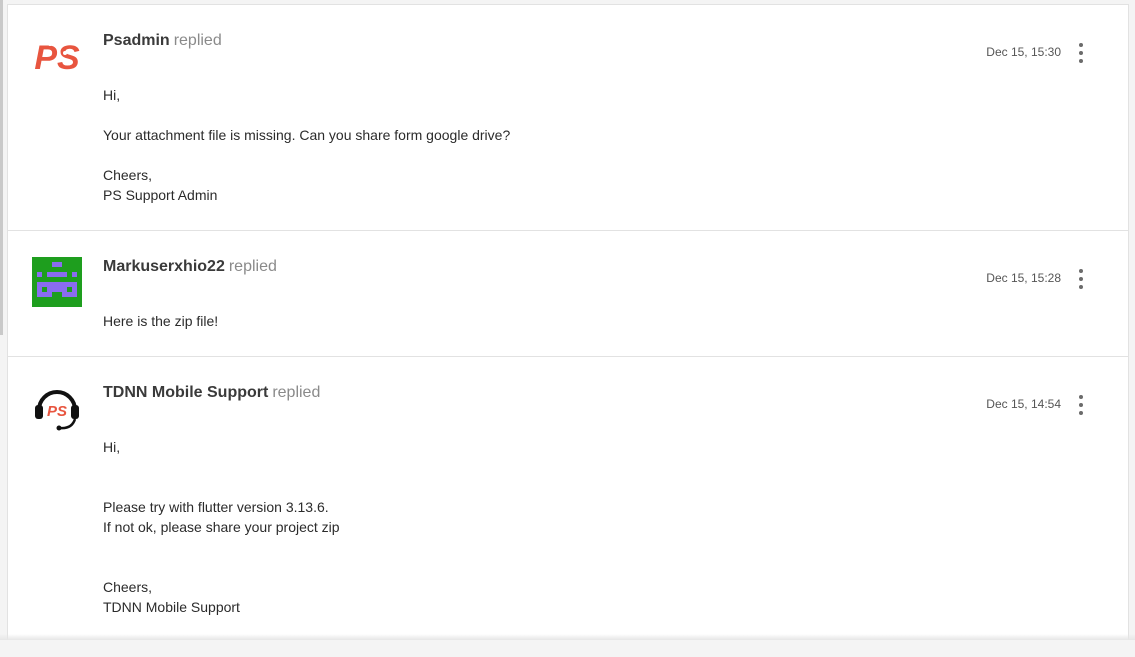 This screenshot has width=1135, height=657. What do you see at coordinates (221, 507) in the screenshot?
I see `body-line: Please try with flutter version 3.13.6.` at bounding box center [221, 507].